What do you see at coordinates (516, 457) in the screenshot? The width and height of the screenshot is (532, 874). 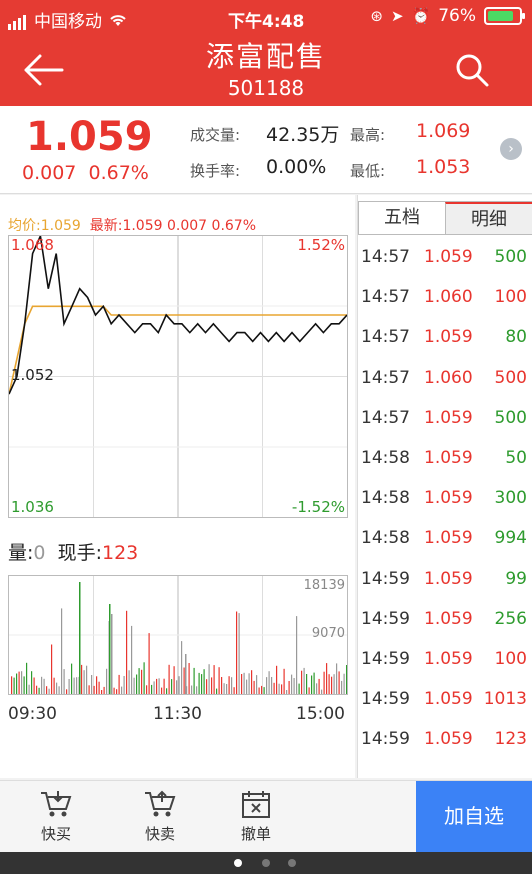 I see `trade-volume: 50` at bounding box center [516, 457].